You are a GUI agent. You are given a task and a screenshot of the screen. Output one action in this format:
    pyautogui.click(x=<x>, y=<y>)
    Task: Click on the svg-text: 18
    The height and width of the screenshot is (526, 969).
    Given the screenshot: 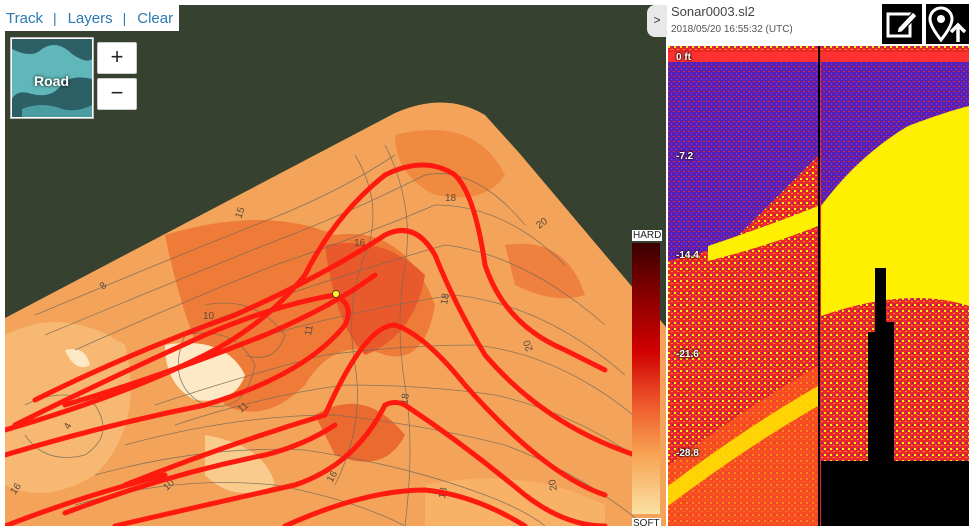 What is the action you would take?
    pyautogui.click(x=451, y=198)
    